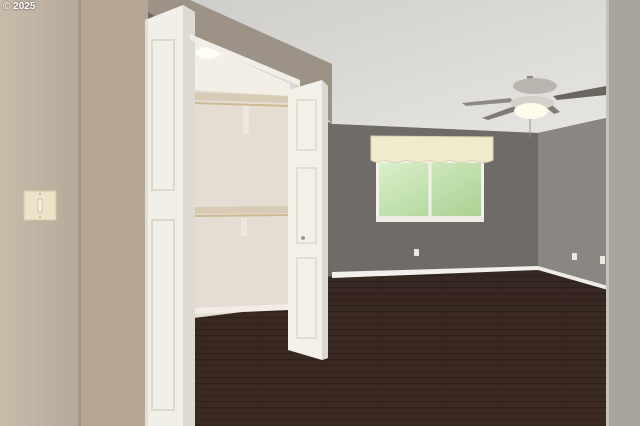  I want to click on switch-plate-icon, so click(40, 205).